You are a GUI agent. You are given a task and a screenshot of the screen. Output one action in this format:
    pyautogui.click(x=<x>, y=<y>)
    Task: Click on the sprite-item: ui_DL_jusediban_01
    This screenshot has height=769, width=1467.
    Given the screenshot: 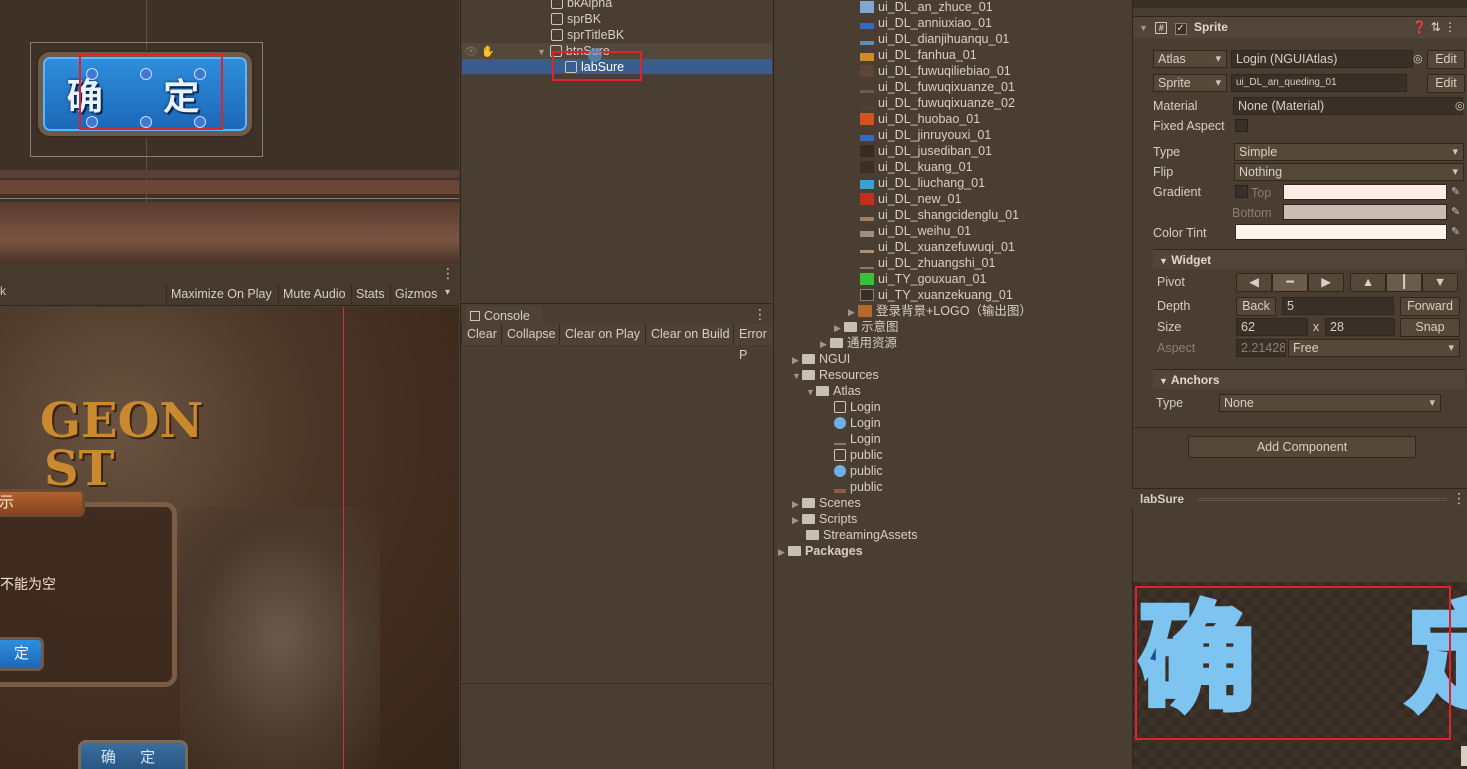 What is the action you would take?
    pyautogui.click(x=926, y=151)
    